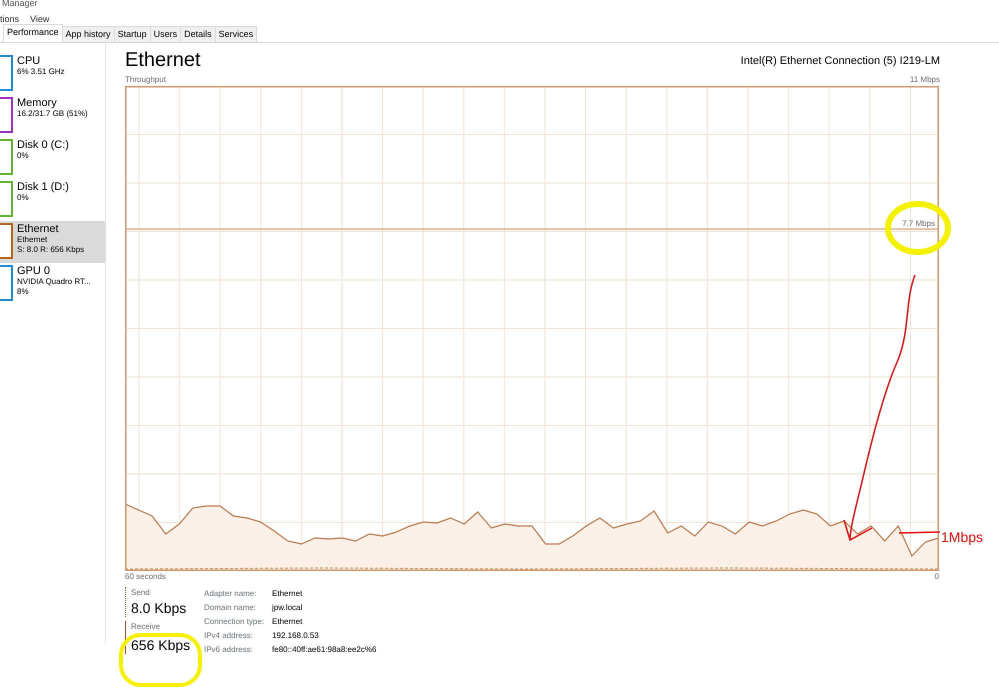  What do you see at coordinates (325, 650) in the screenshot?
I see `property-value: fe80::40ff:ae61:98a8:ee2c%6` at bounding box center [325, 650].